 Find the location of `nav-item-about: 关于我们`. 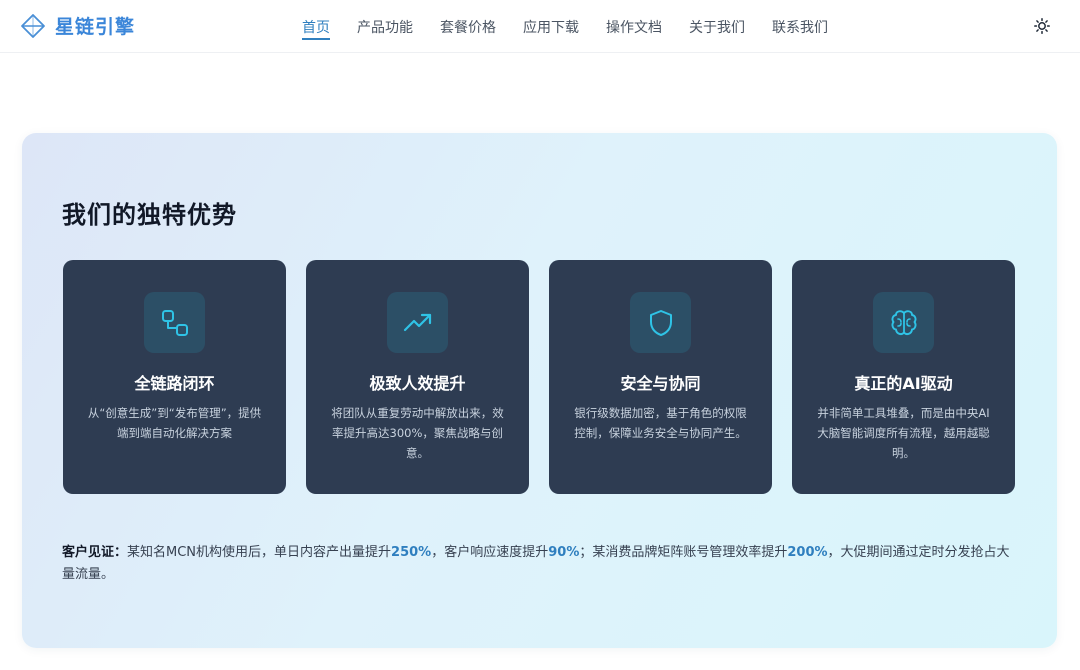

nav-item-about: 关于我们 is located at coordinates (717, 26).